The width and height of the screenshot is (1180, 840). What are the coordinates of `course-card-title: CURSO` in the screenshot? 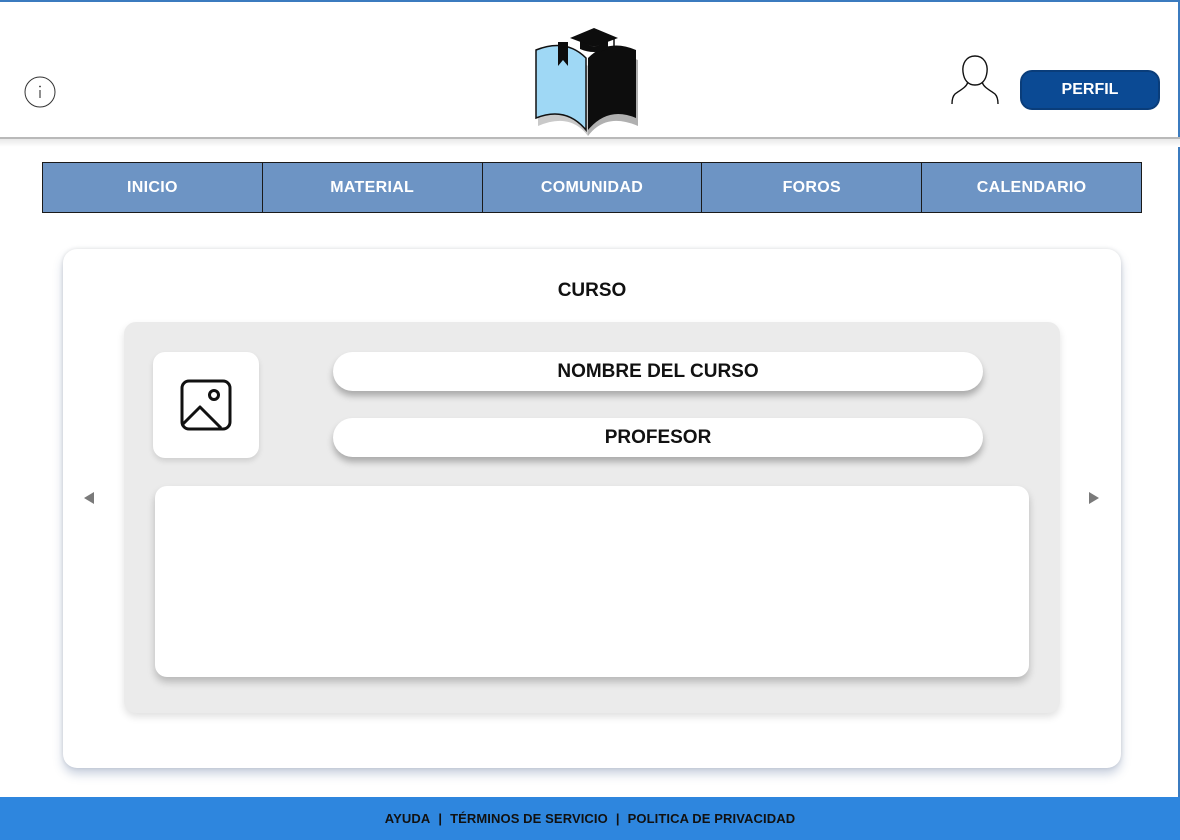 It's located at (592, 290).